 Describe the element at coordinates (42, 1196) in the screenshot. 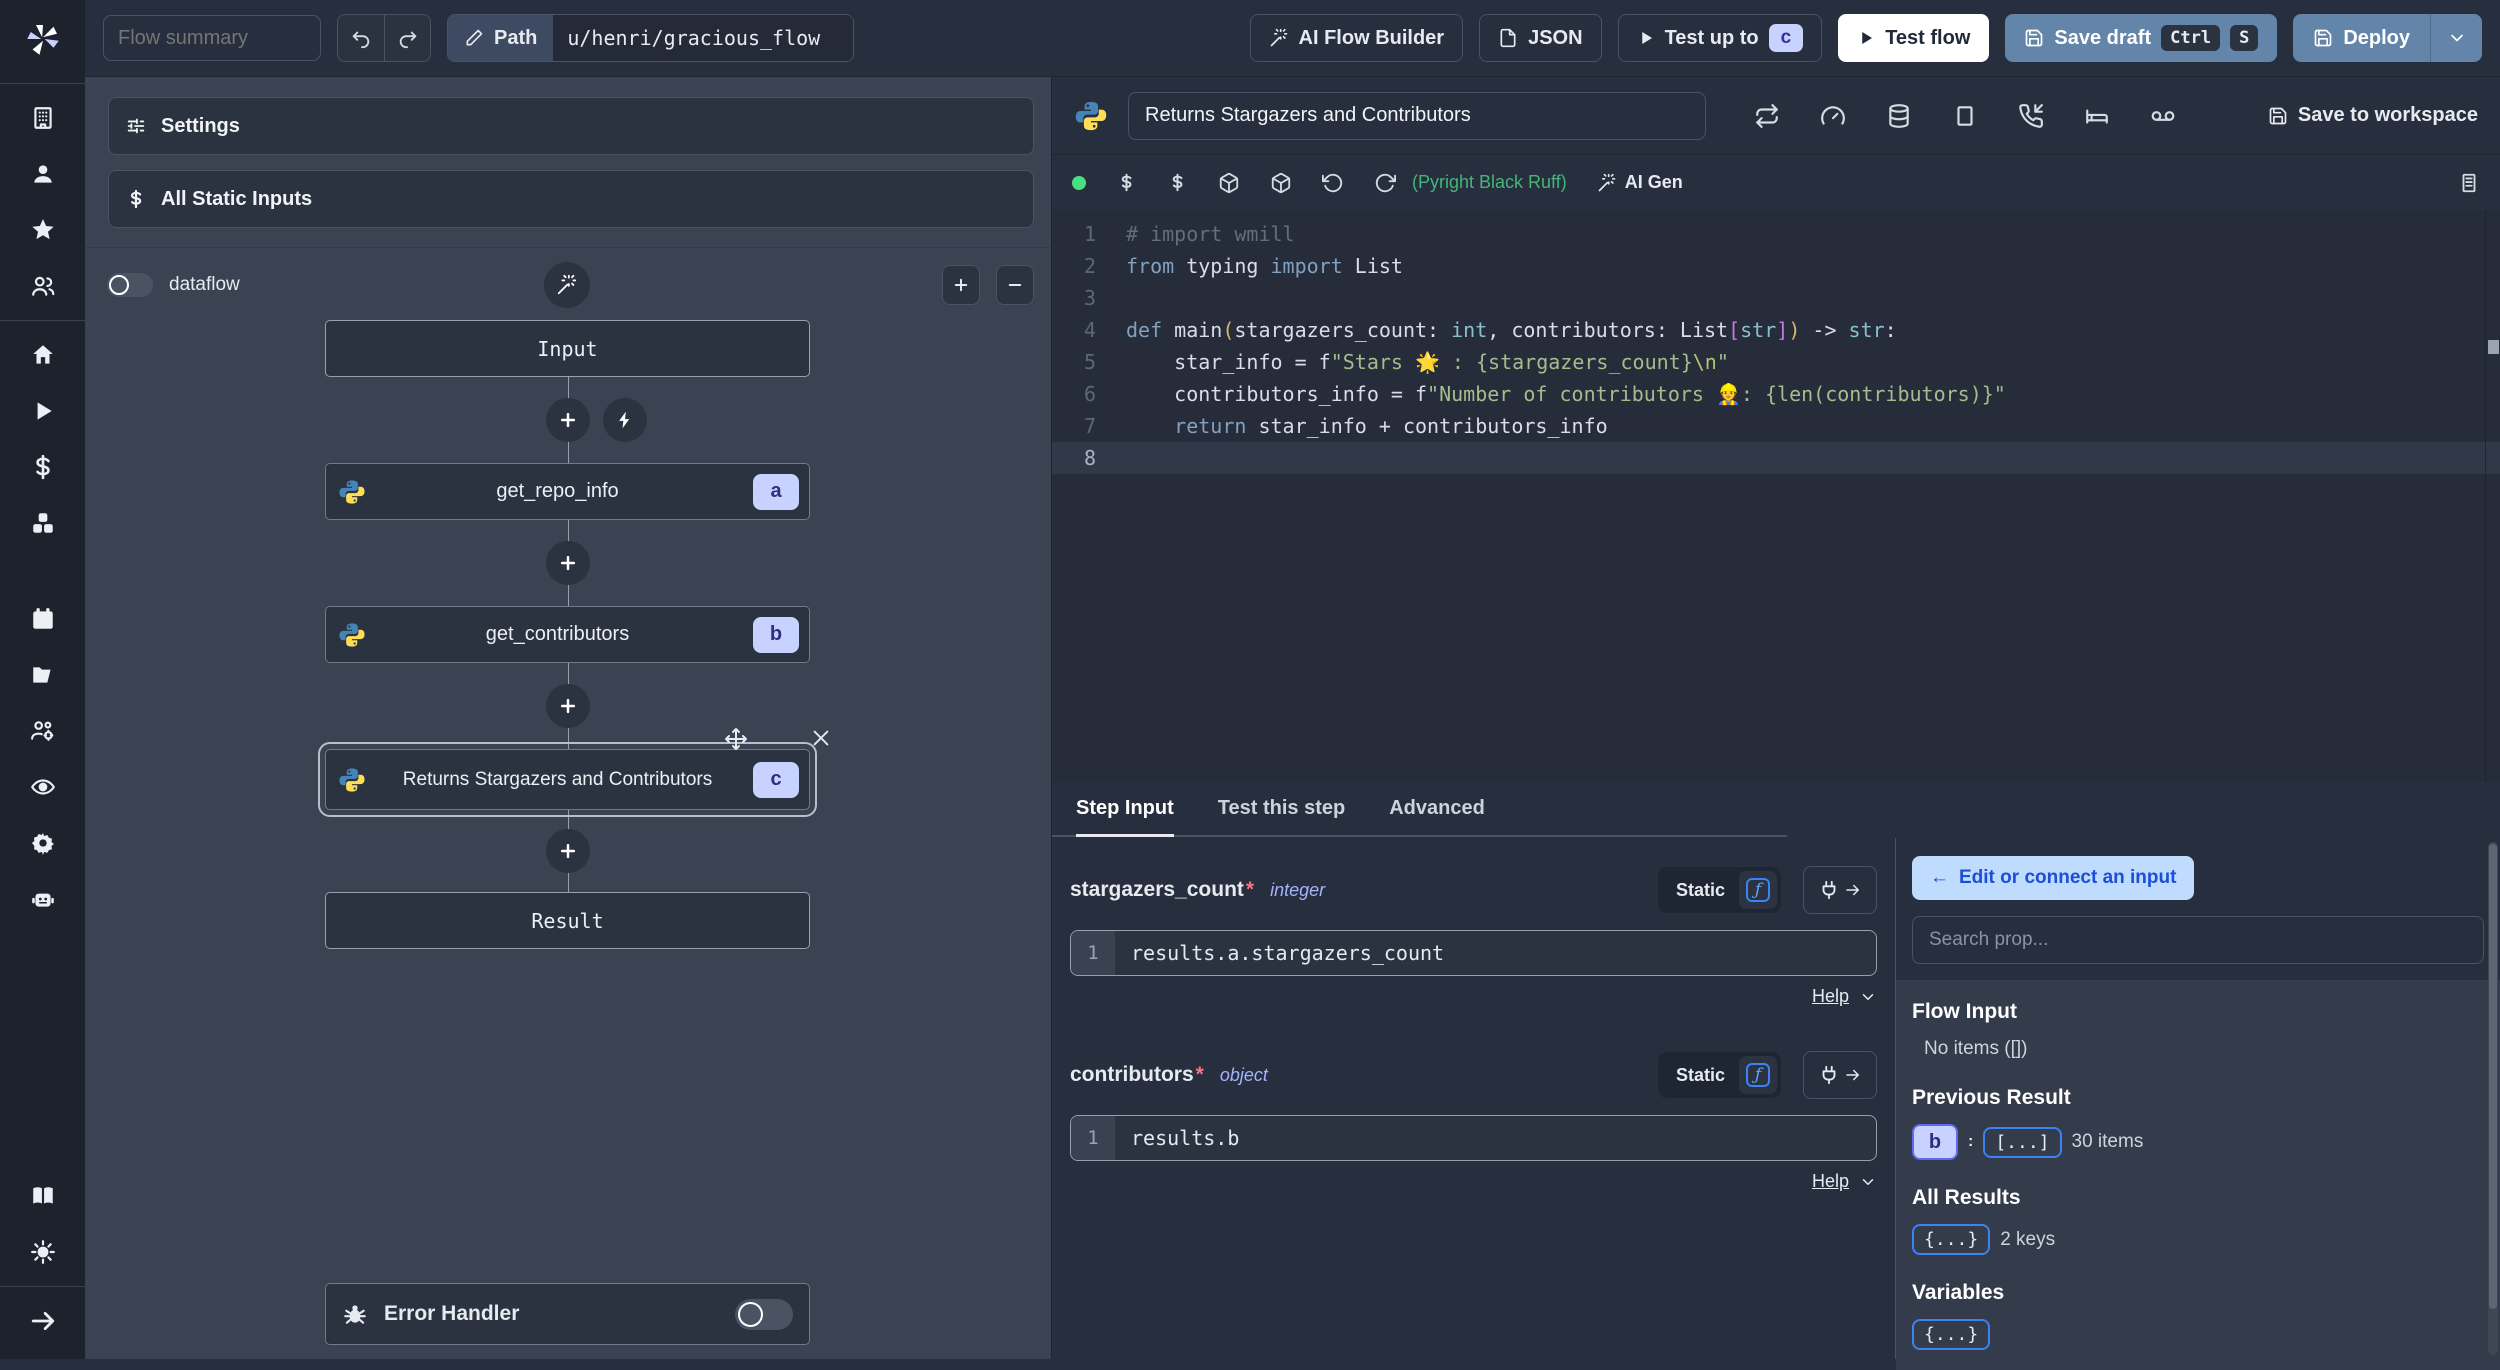

I see `docs-book-icon` at that location.